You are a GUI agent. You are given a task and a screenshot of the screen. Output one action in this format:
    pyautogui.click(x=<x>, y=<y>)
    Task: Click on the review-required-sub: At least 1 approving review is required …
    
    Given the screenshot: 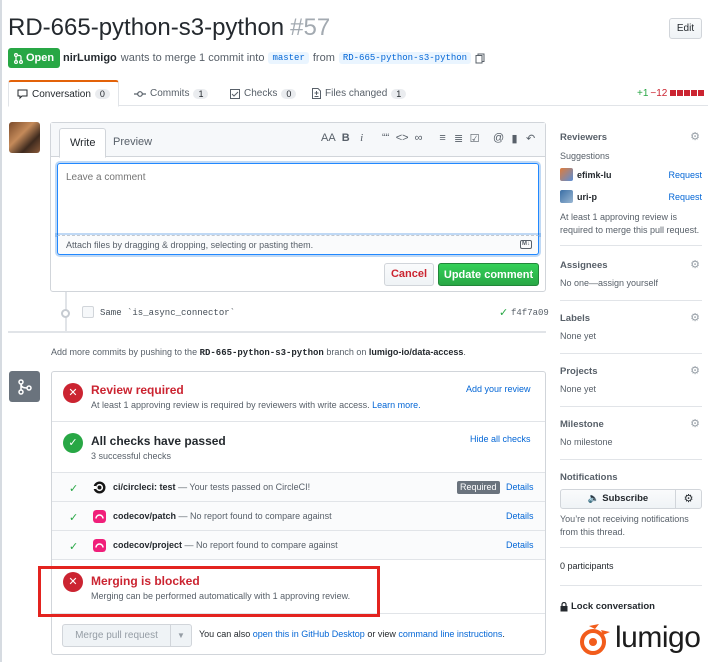 What is the action you would take?
    pyautogui.click(x=256, y=405)
    